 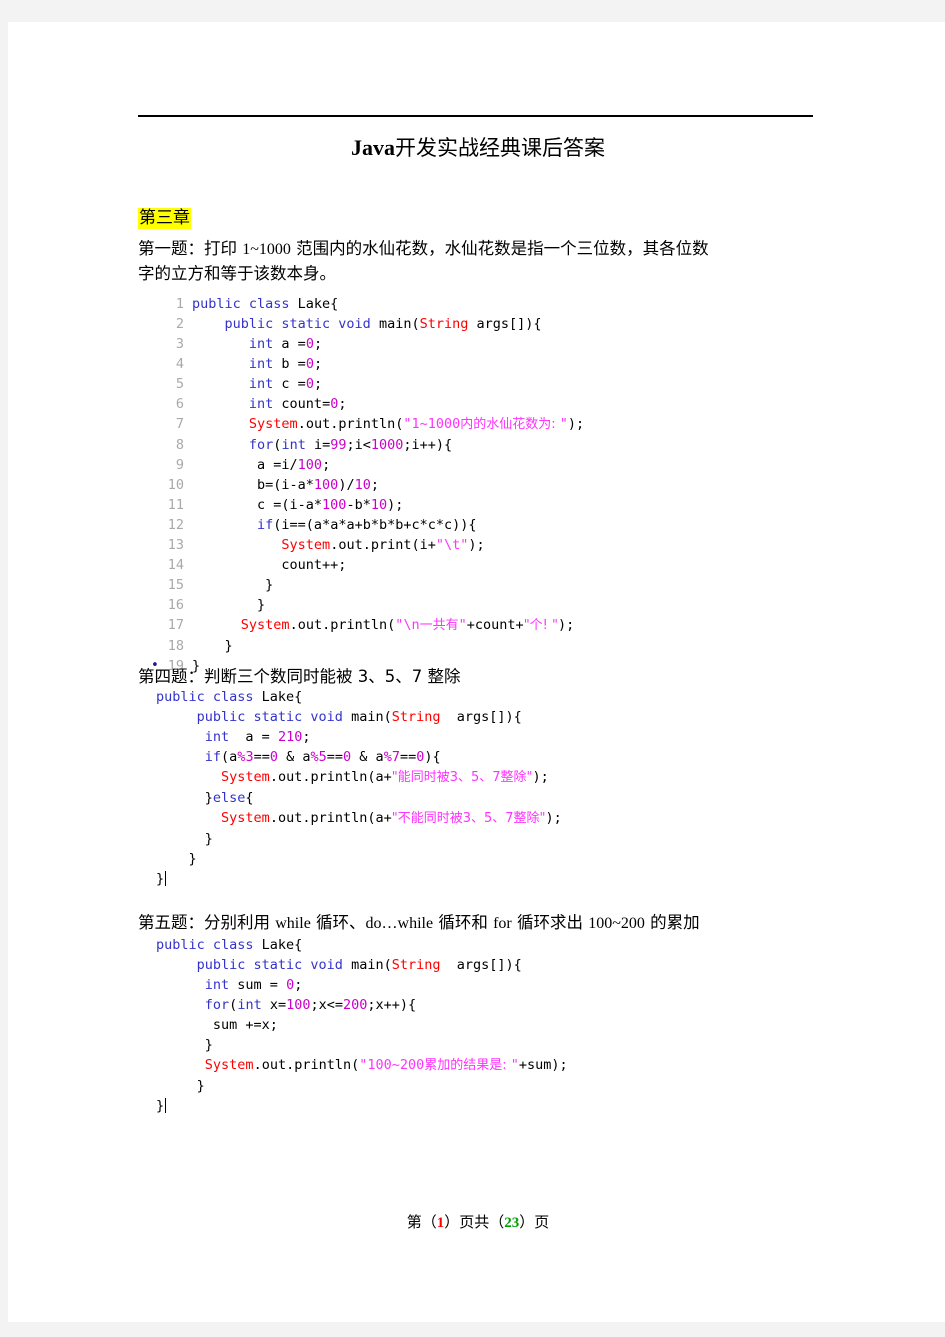 I want to click on footer-middle: ）页共（, so click(x=474, y=1222).